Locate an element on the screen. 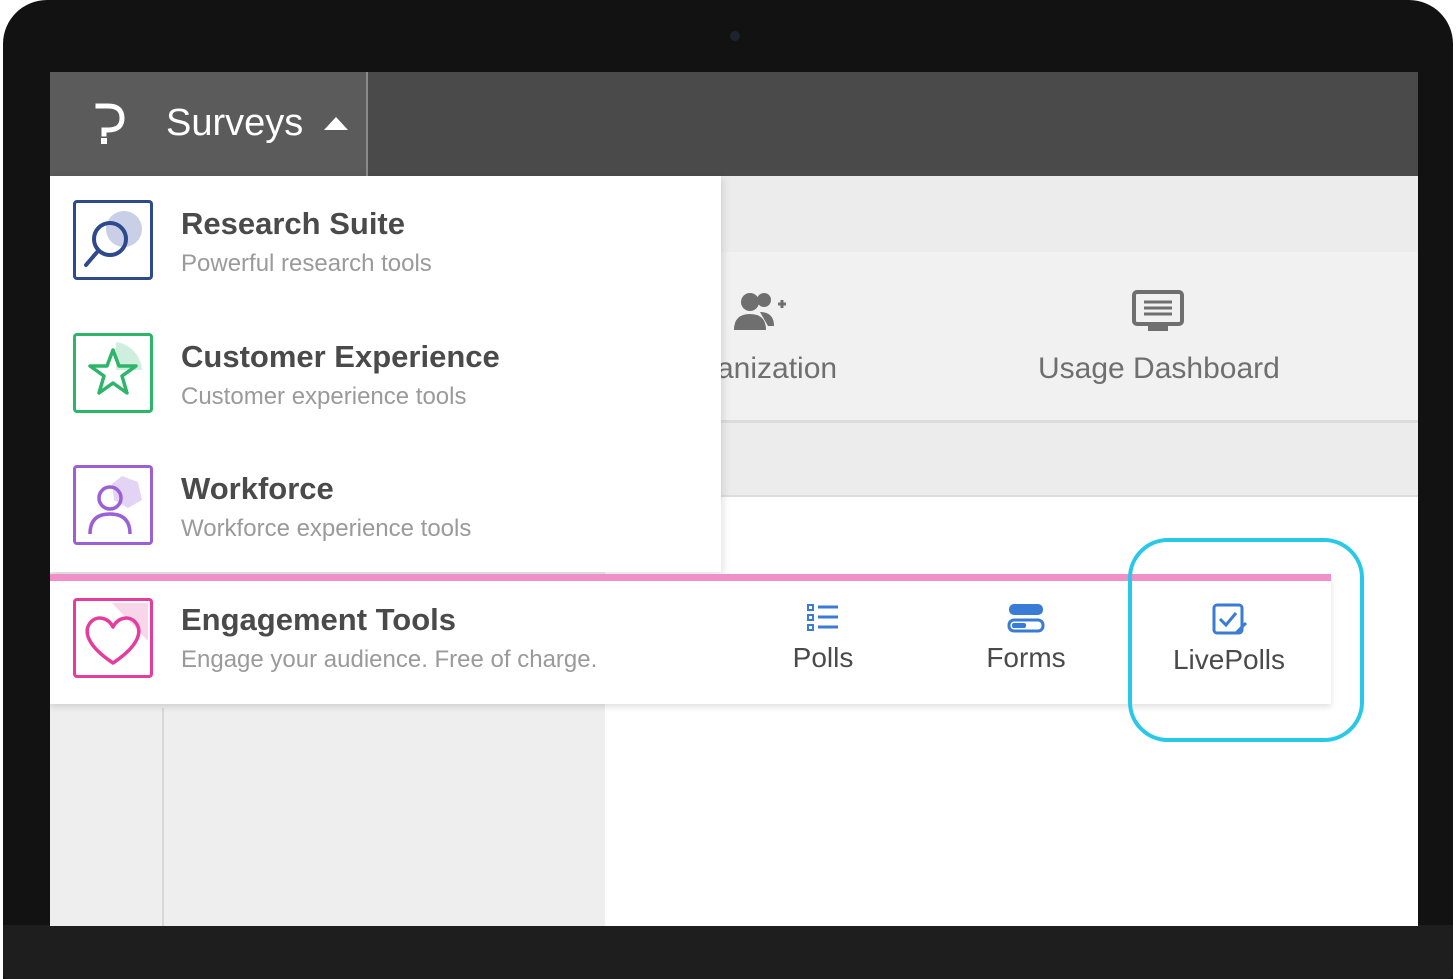  background-panel-divider is located at coordinates (163, 817).